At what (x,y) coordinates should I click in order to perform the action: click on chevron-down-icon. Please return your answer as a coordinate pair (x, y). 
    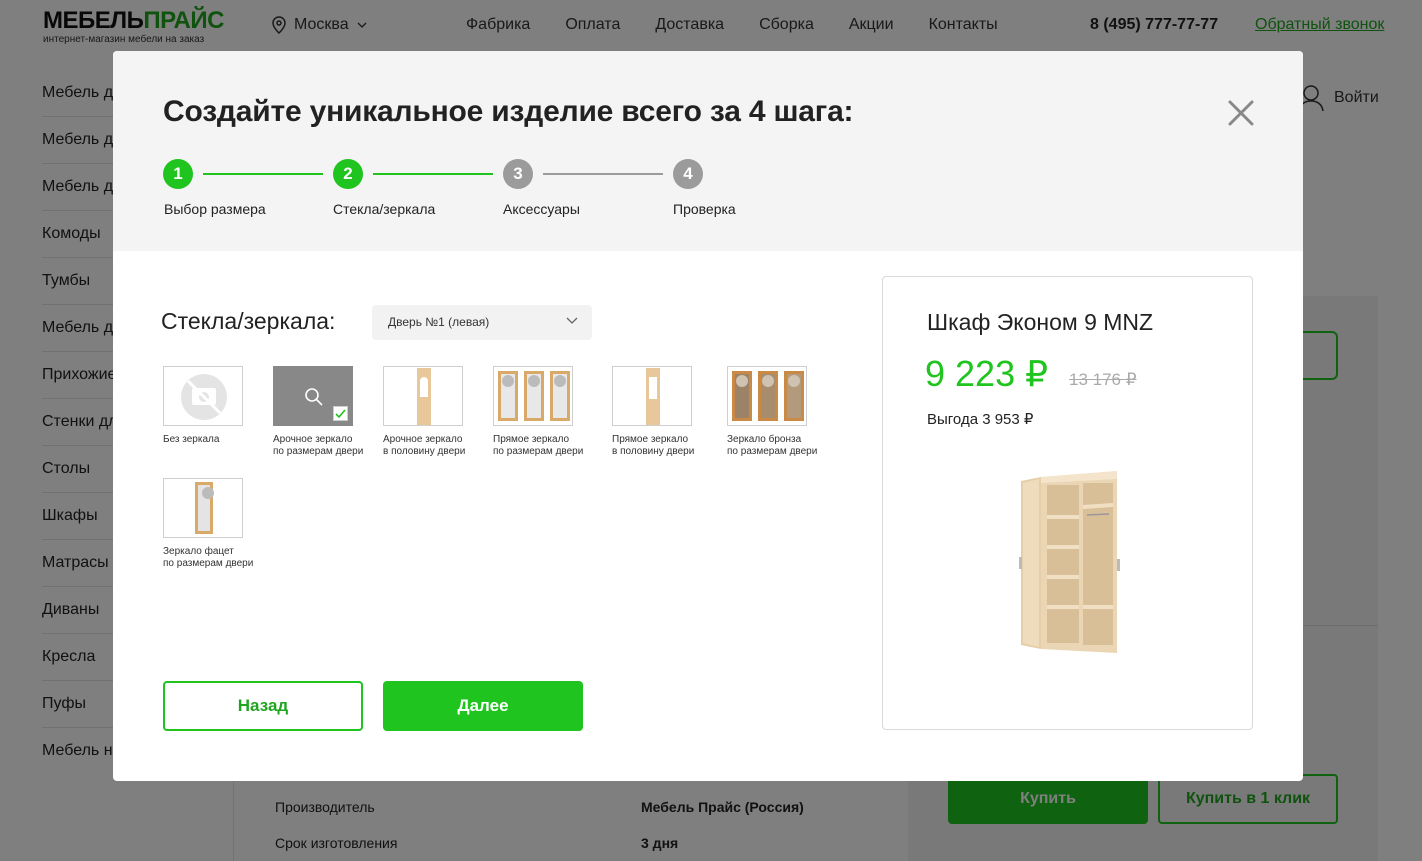
    Looking at the image, I should click on (572, 320).